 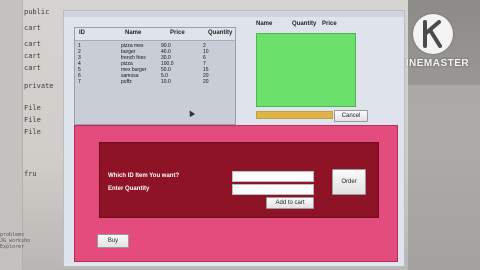 I want to click on cancel-button: Cancel, so click(x=351, y=116).